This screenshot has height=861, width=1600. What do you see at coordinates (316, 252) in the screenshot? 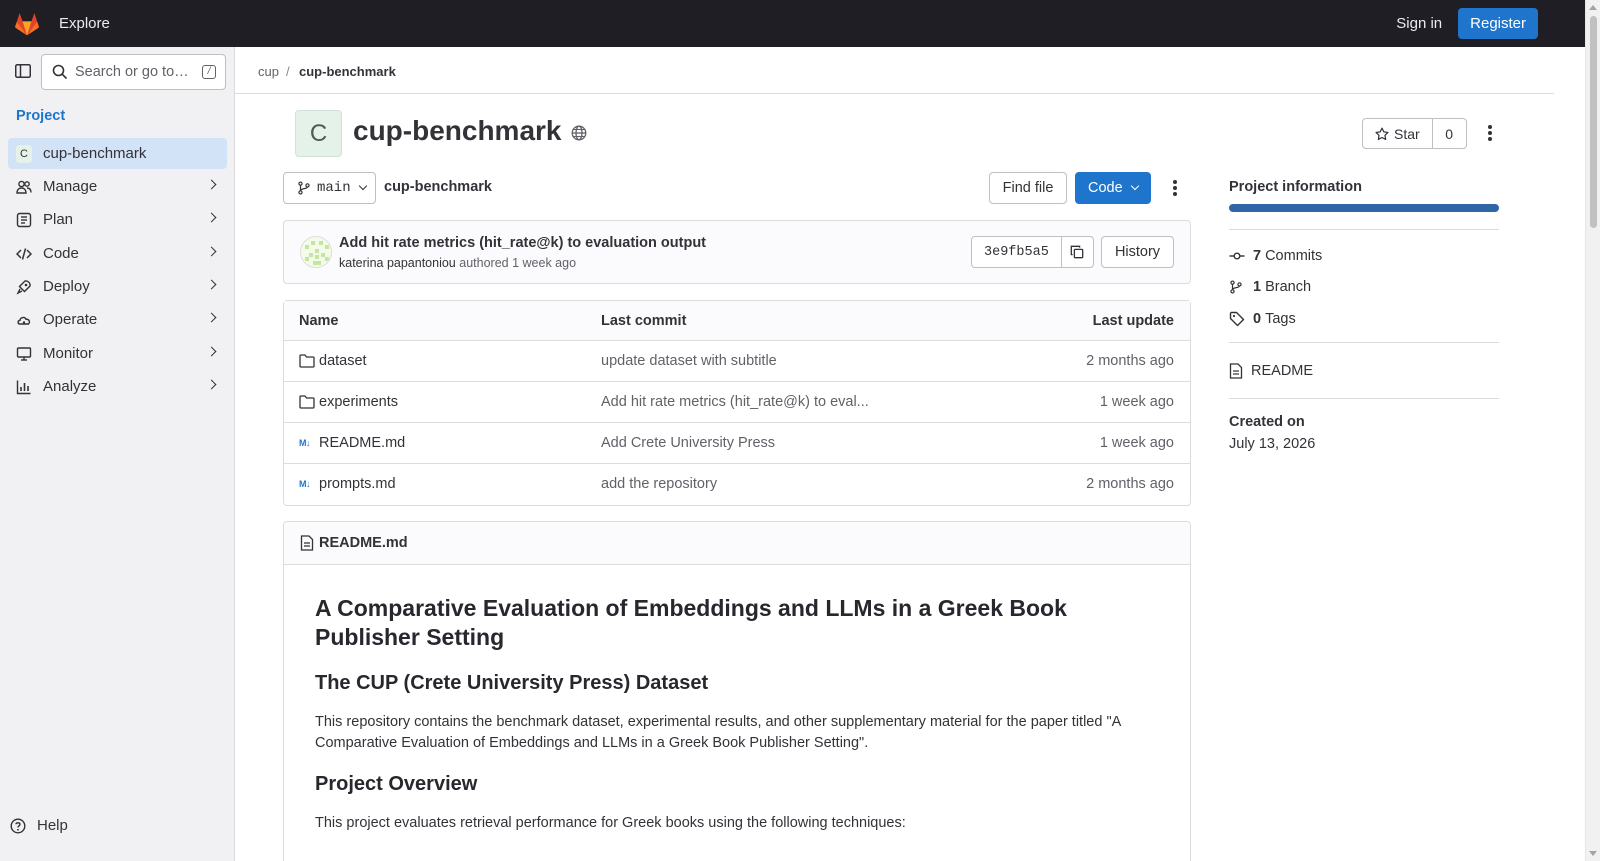
I see `avatar` at bounding box center [316, 252].